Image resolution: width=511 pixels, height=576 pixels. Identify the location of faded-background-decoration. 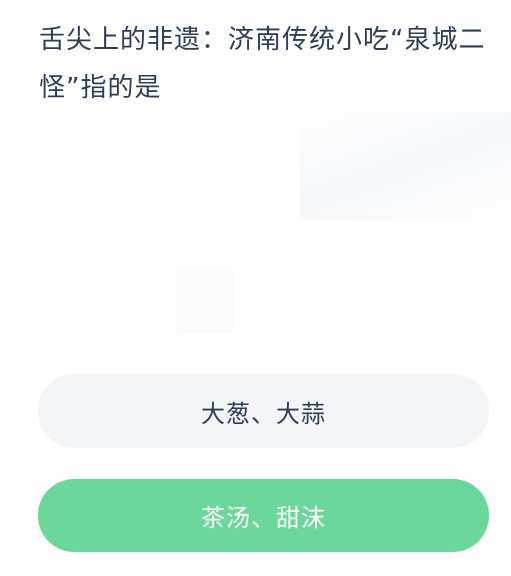
(405, 166).